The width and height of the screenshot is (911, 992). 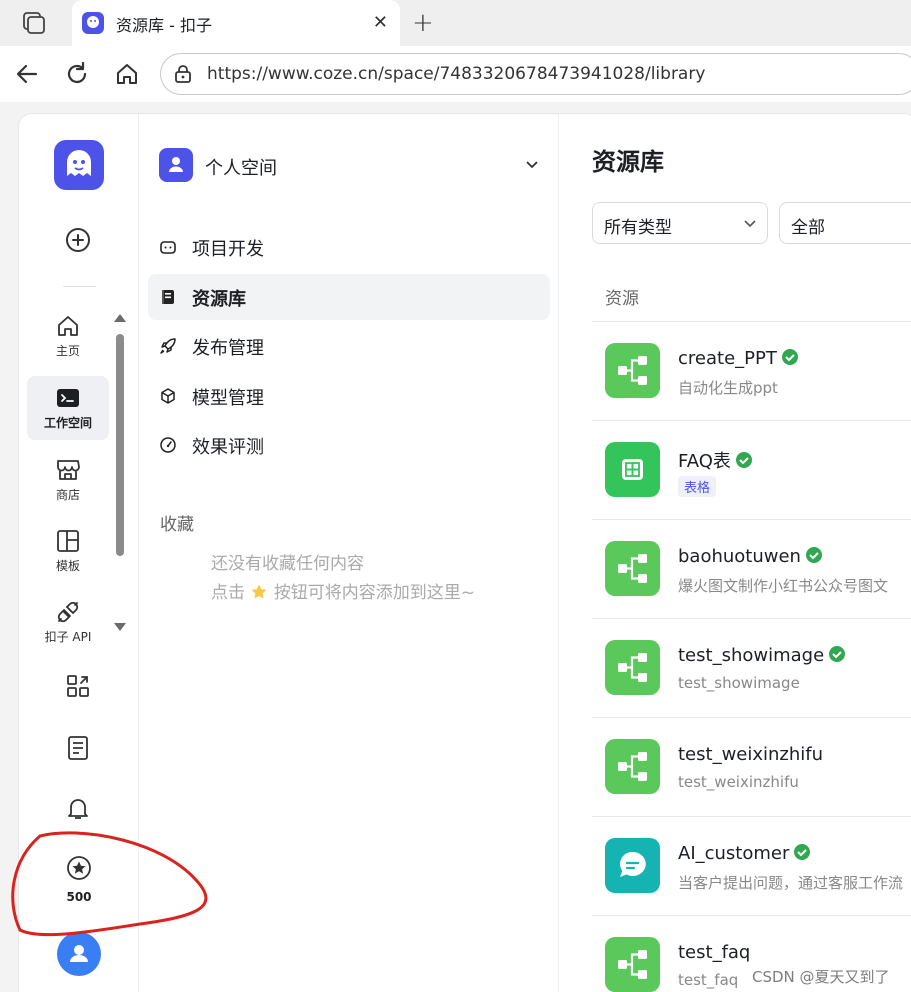 I want to click on resource-row: baohuotuwen 爆火图文制作小红书公众号图文, so click(x=751, y=569).